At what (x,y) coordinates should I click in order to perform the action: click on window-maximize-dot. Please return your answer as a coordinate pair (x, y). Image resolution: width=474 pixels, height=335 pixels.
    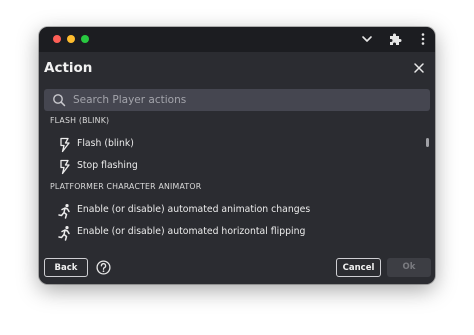
    Looking at the image, I should click on (85, 39).